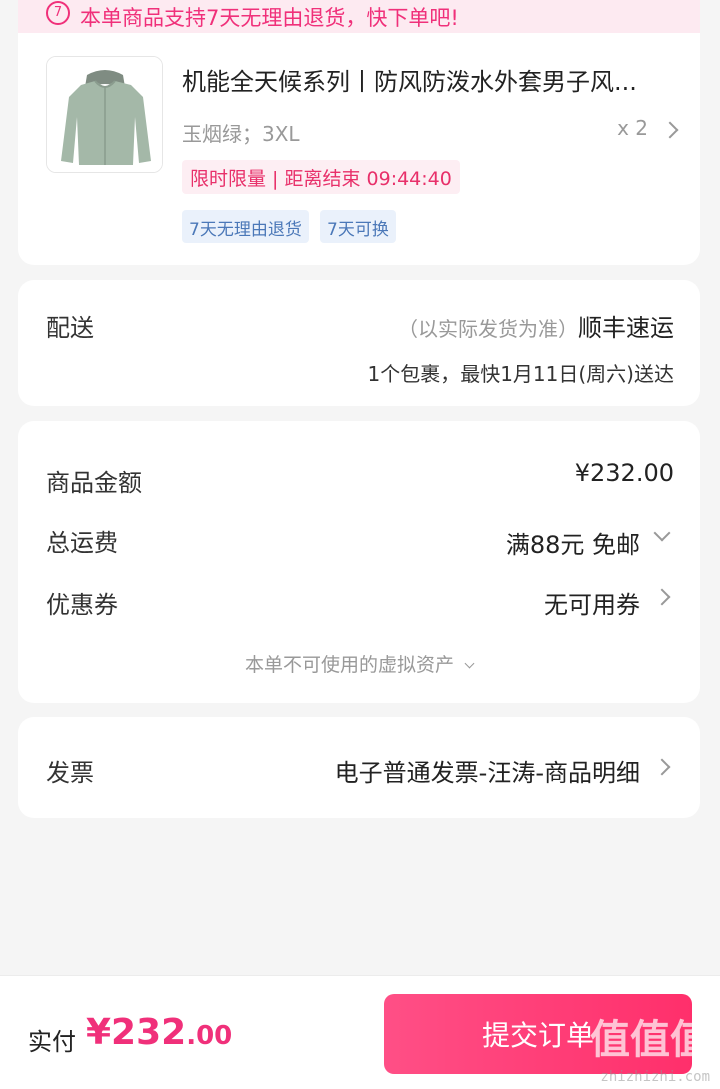  Describe the element at coordinates (136, 1032) in the screenshot. I see `pay-amount-integer: ¥232` at that location.